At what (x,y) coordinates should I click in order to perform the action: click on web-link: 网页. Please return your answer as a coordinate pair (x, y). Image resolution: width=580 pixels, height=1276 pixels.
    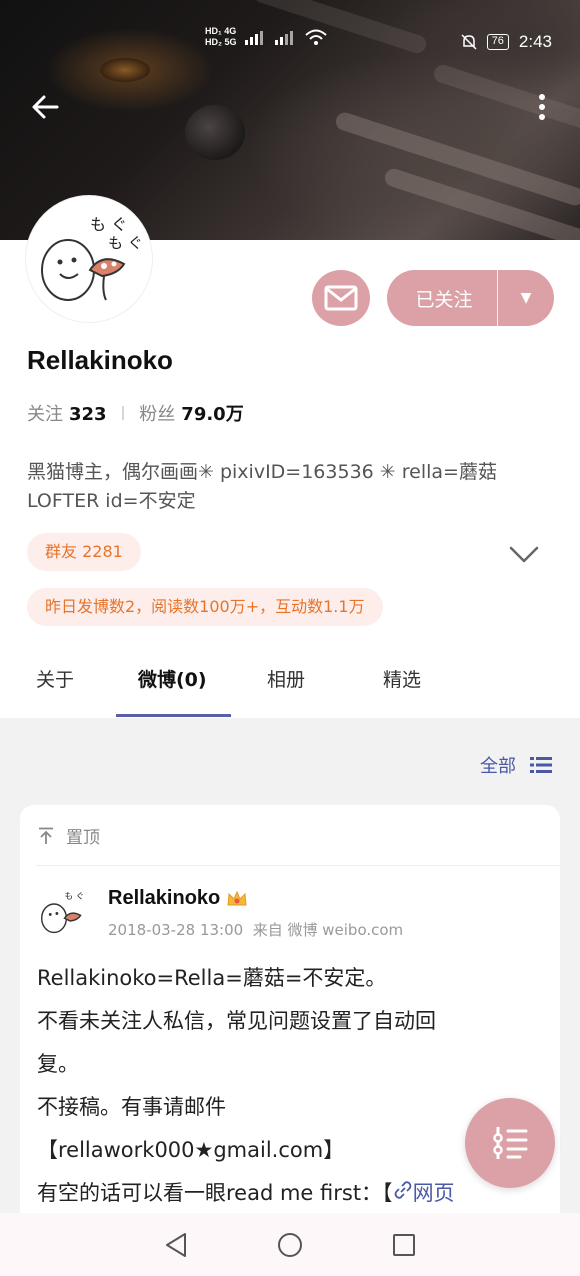
    Looking at the image, I should click on (424, 1193).